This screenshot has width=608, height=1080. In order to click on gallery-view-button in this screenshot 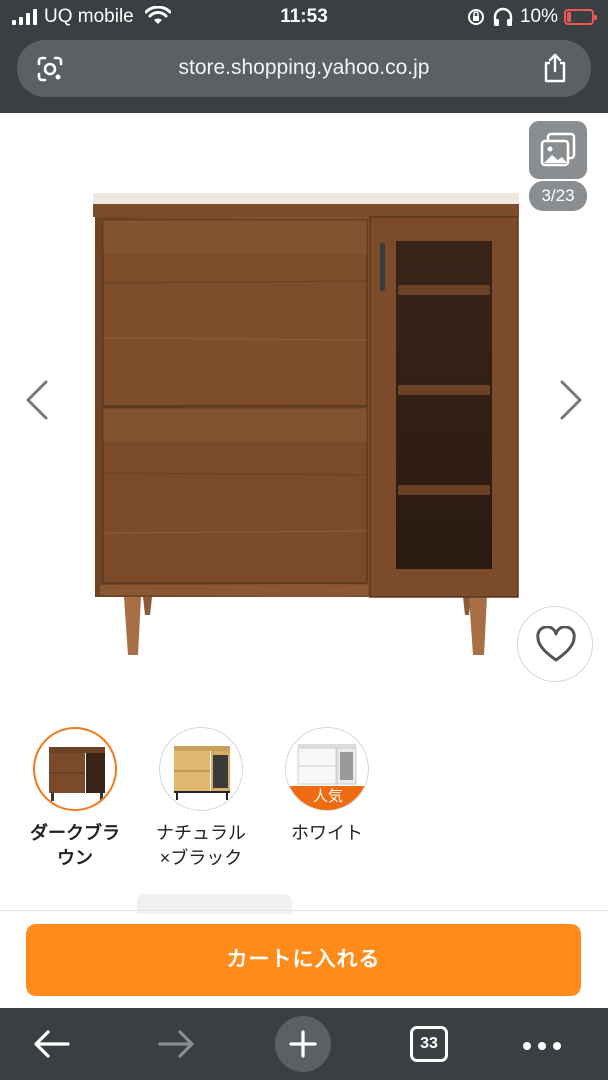, I will do `click(558, 150)`.